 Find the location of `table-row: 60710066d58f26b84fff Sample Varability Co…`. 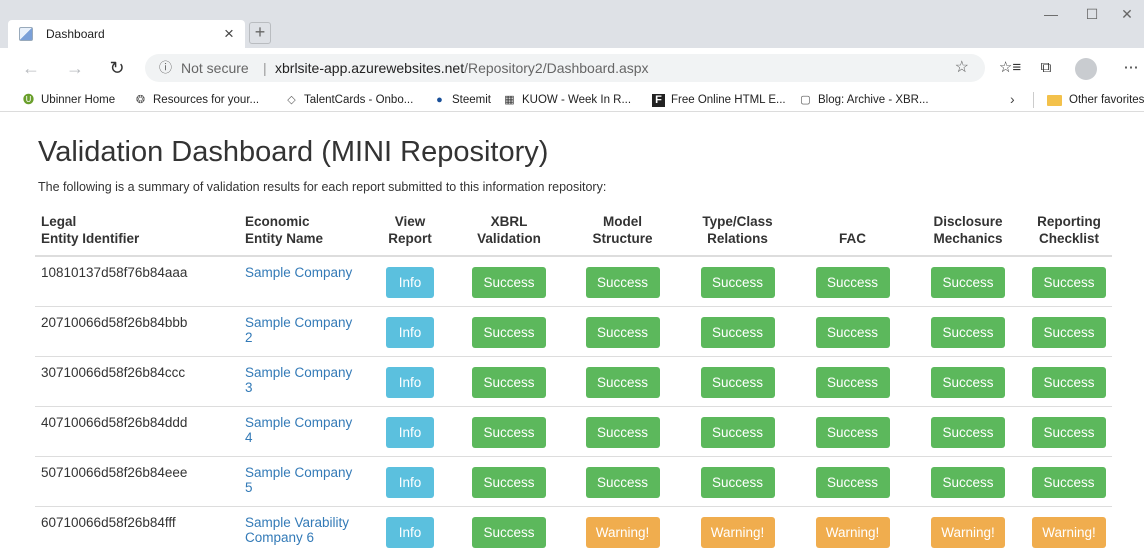

table-row: 60710066d58f26b84fff Sample Varability Co… is located at coordinates (573, 531).